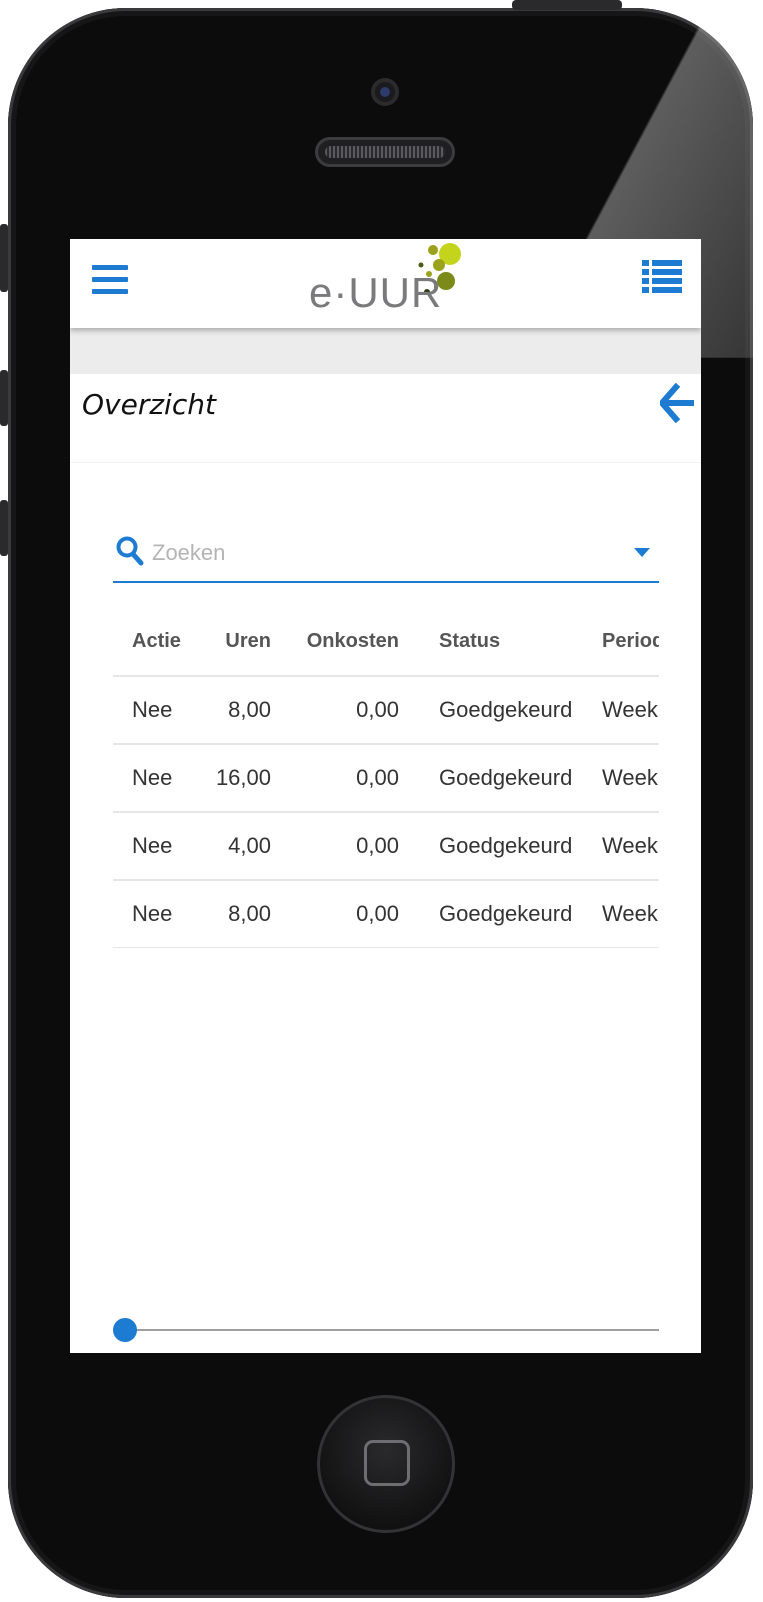  I want to click on cell-uren: 16,00, so click(243, 777).